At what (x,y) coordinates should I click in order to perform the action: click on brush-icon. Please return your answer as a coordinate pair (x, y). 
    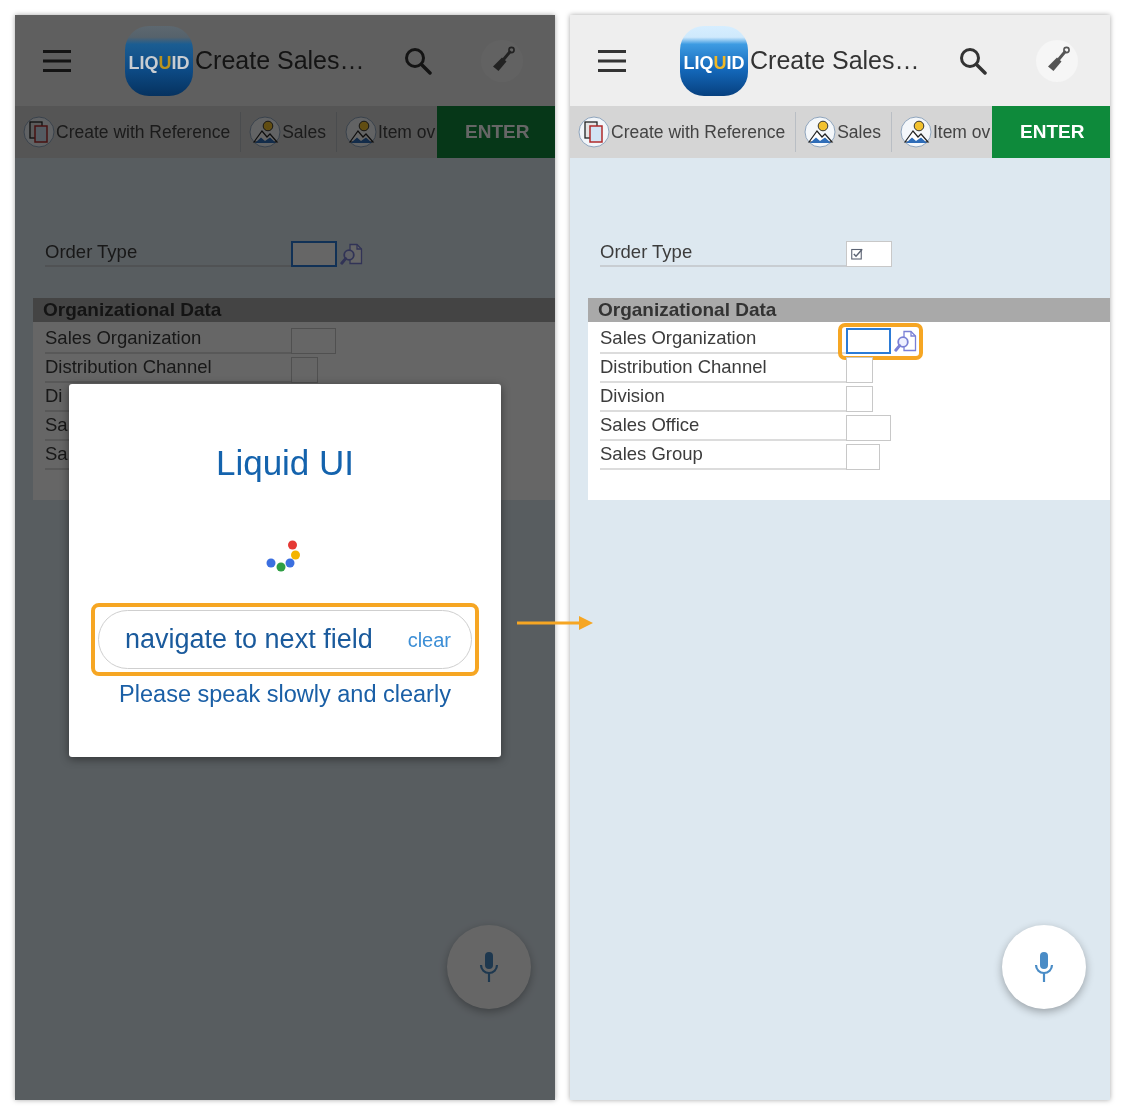
    Looking at the image, I should click on (1057, 60).